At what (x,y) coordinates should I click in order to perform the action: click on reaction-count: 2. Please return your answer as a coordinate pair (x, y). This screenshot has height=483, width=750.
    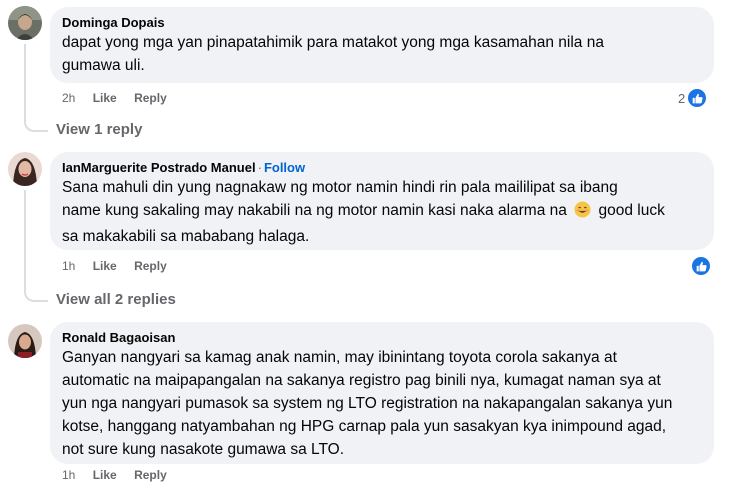
    Looking at the image, I should click on (682, 98).